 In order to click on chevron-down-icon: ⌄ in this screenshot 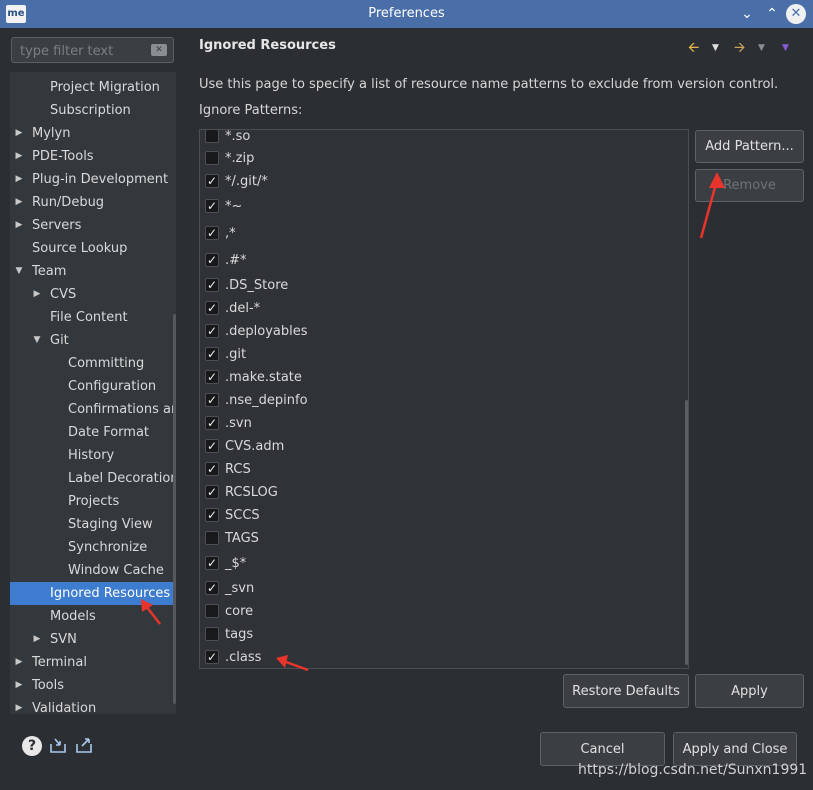, I will do `click(747, 14)`.